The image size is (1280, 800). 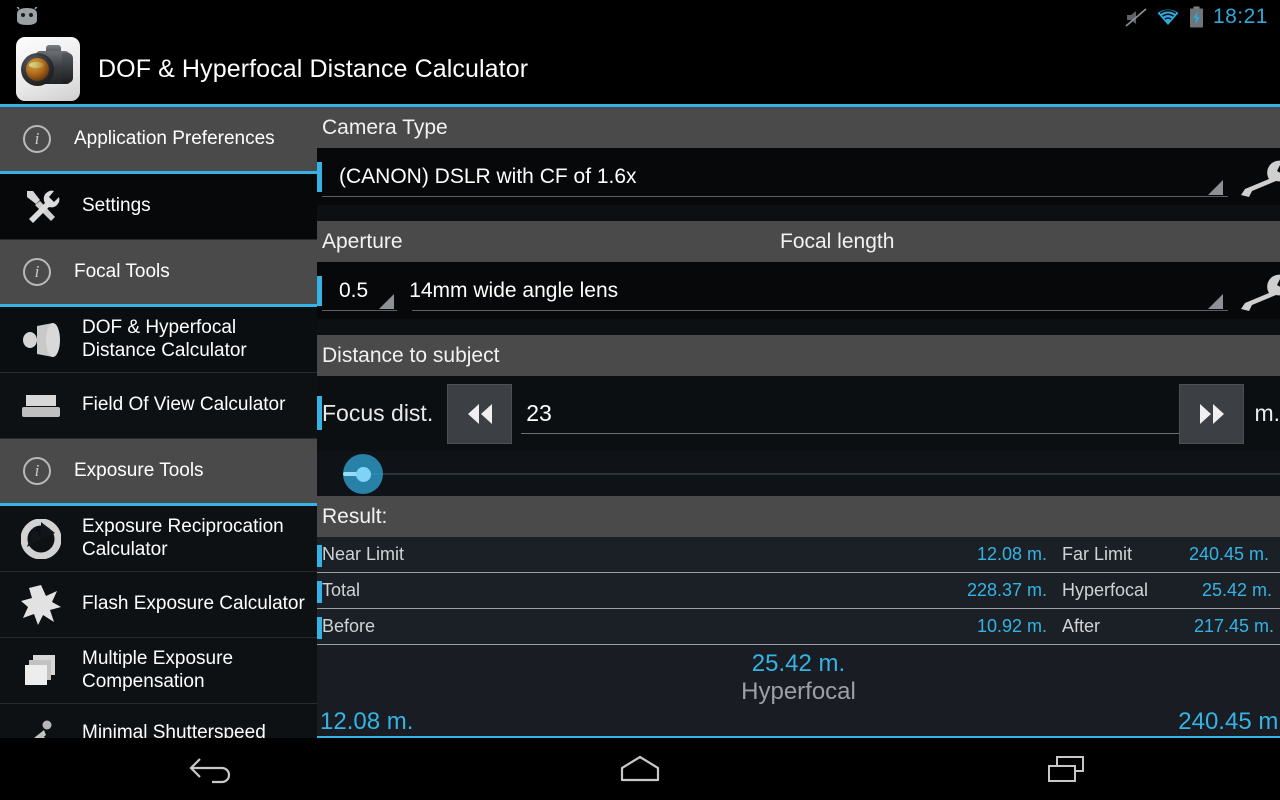 What do you see at coordinates (1237, 590) in the screenshot?
I see `result-value: 25.42 m.` at bounding box center [1237, 590].